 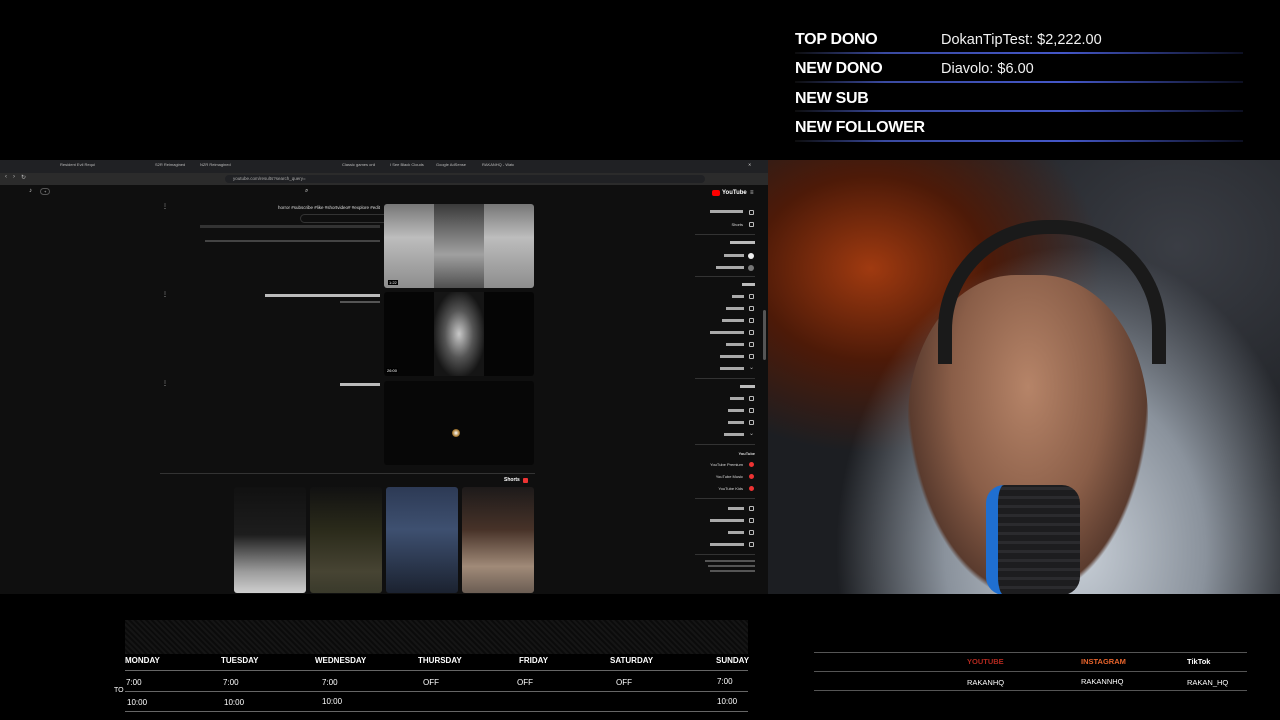 I want to click on sidebar-item-home, so click(x=726, y=211).